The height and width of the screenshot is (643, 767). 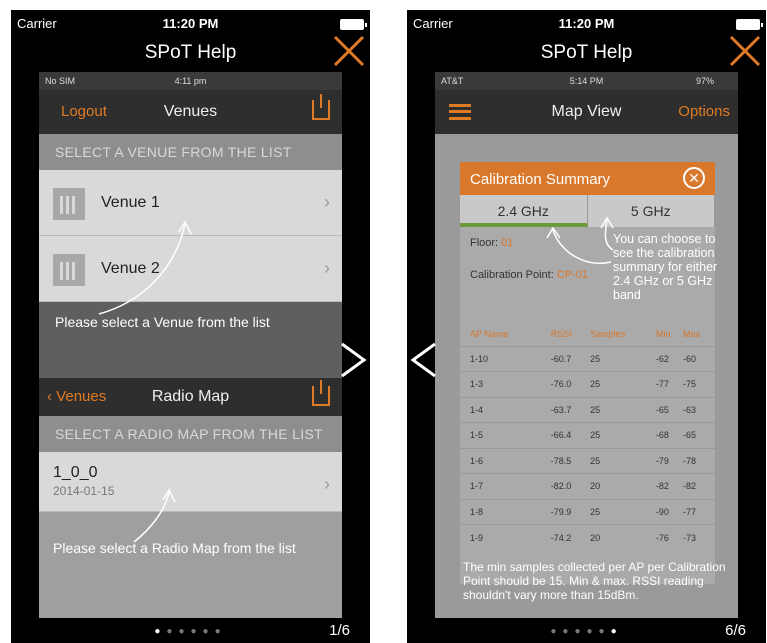 What do you see at coordinates (505, 409) in the screenshot?
I see `ap-table-cell: 1-4` at bounding box center [505, 409].